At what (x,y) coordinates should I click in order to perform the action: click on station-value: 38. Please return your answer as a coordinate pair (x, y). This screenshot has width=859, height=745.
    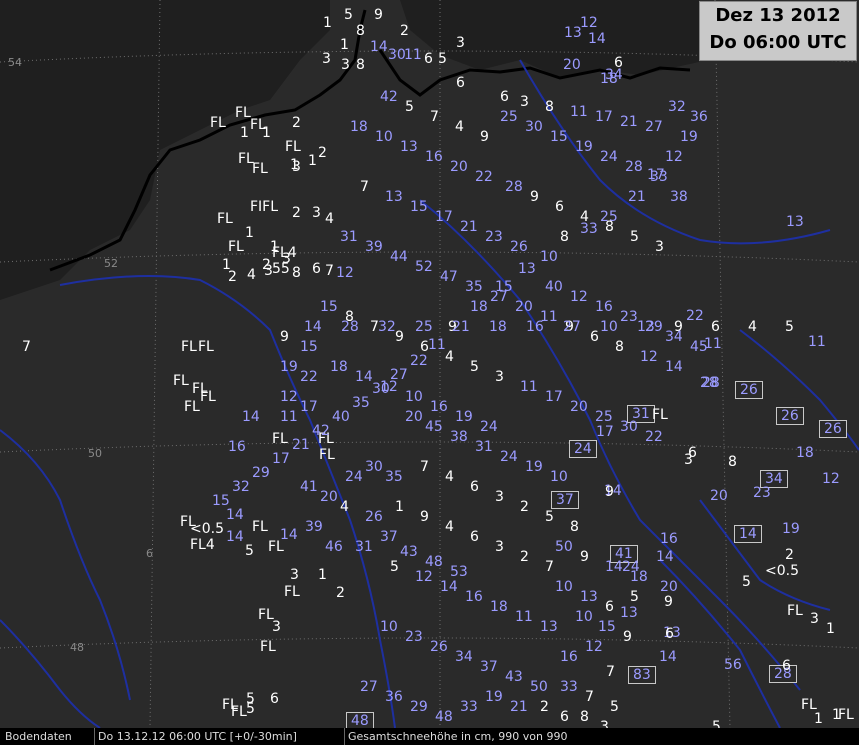
    Looking at the image, I should click on (459, 437).